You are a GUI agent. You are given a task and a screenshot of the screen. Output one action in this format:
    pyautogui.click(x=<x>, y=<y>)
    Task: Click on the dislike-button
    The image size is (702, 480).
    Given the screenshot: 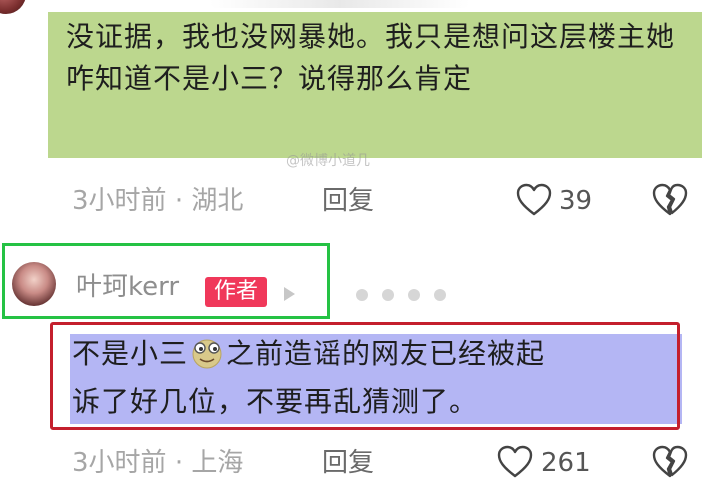 What is the action you would take?
    pyautogui.click(x=670, y=200)
    